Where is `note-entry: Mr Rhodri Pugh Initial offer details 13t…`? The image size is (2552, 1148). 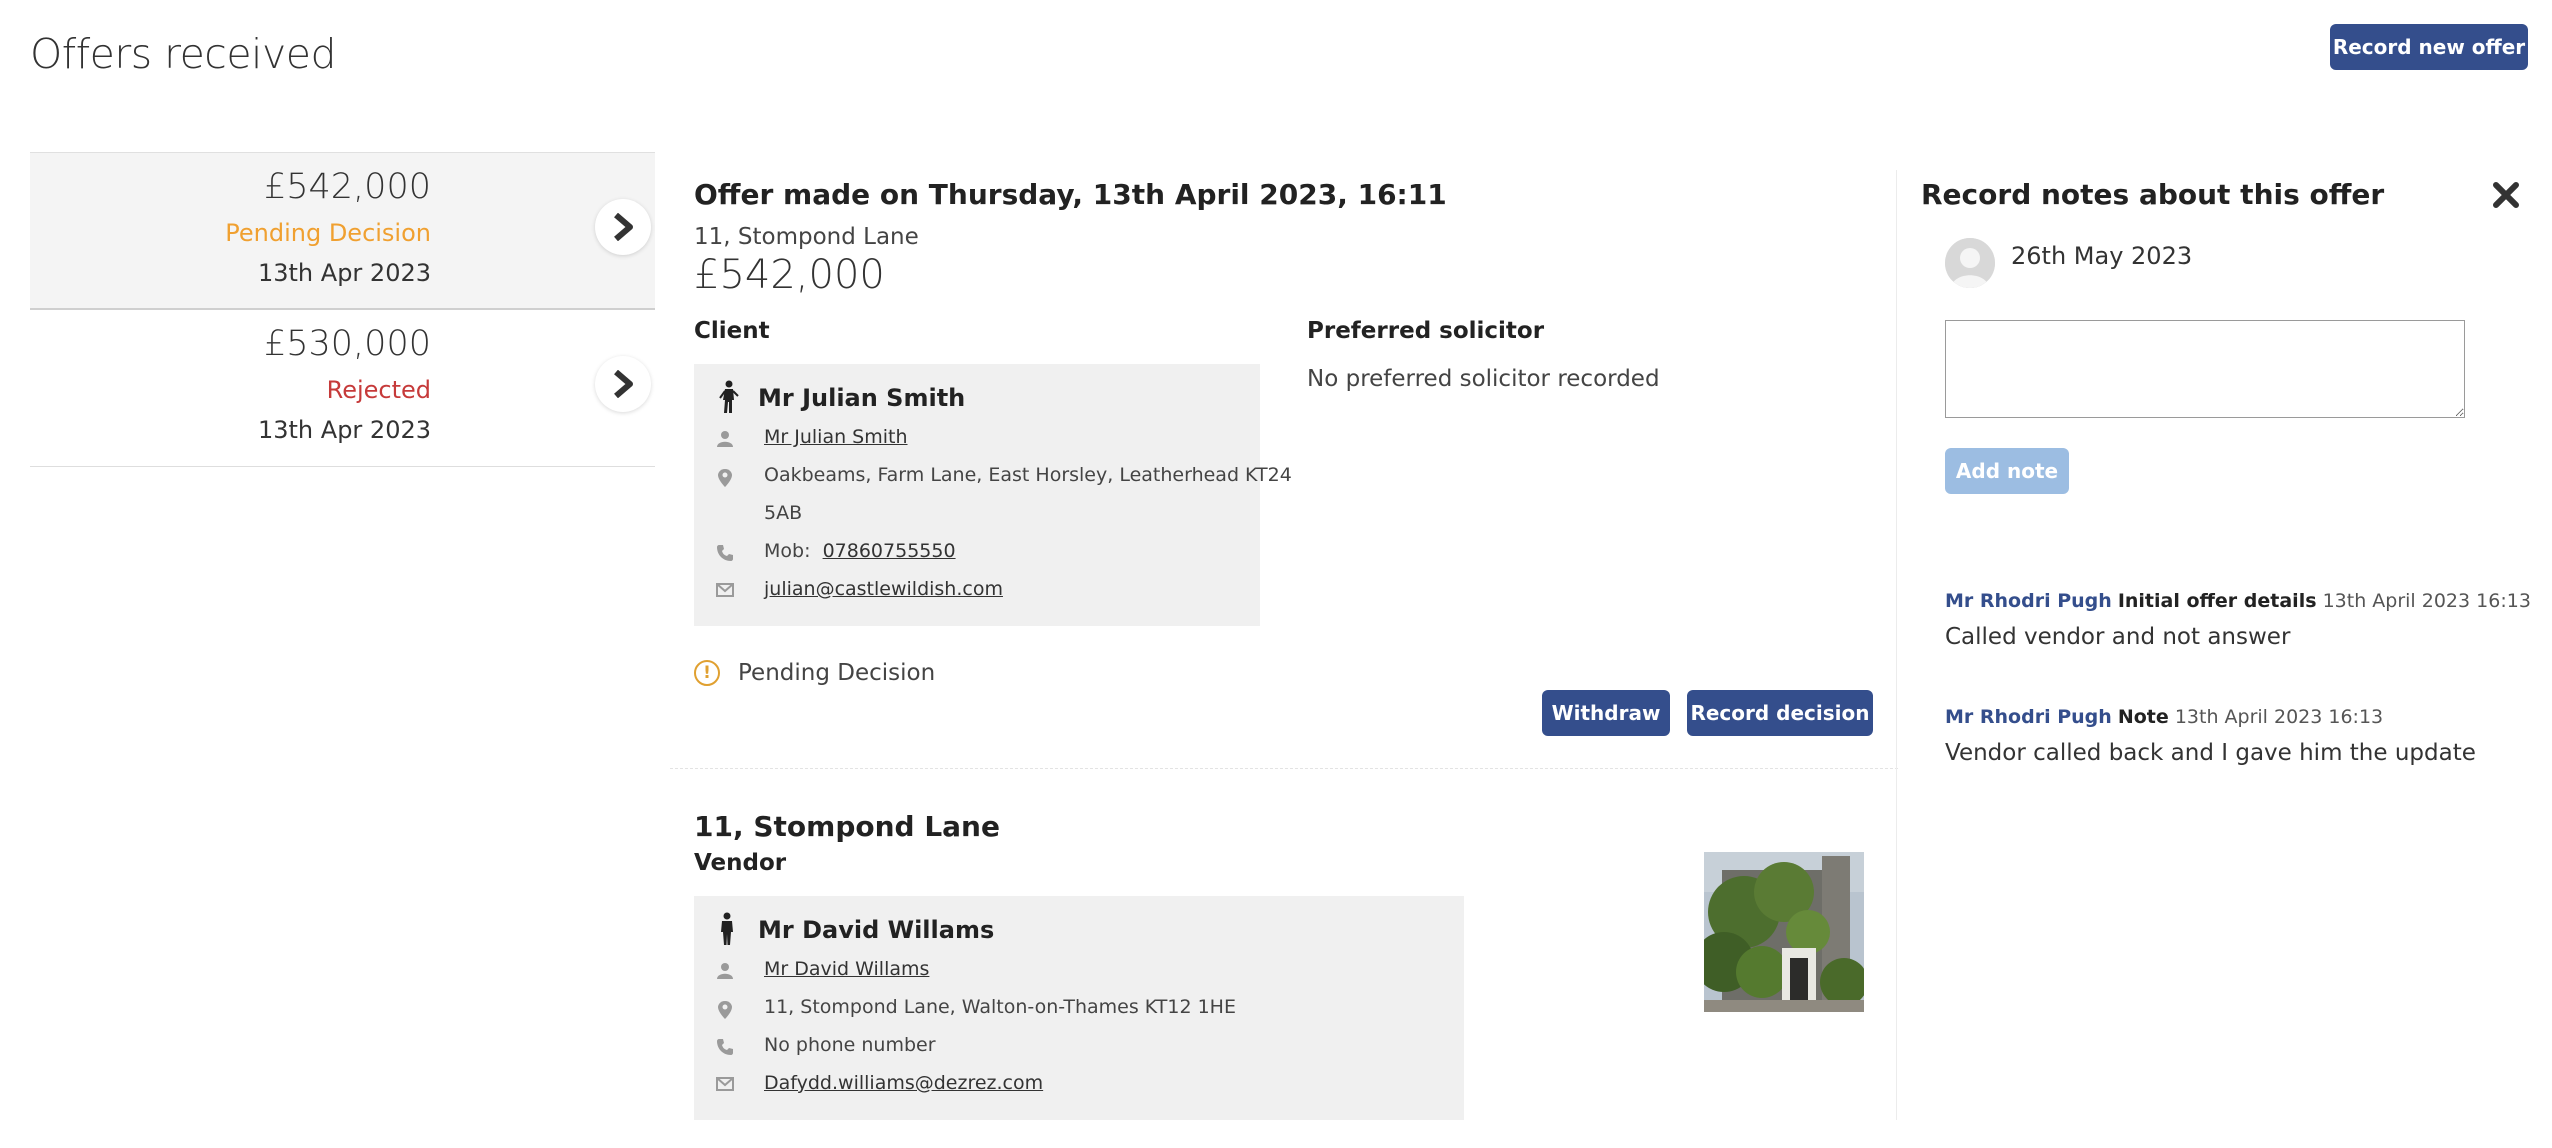
note-entry: Mr Rhodri Pugh Initial offer details 13t… is located at coordinates (2238, 620).